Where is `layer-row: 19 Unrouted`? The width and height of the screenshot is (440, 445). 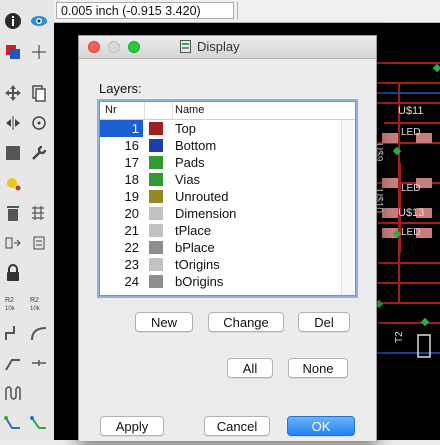 layer-row: 19 Unrouted is located at coordinates (227, 196).